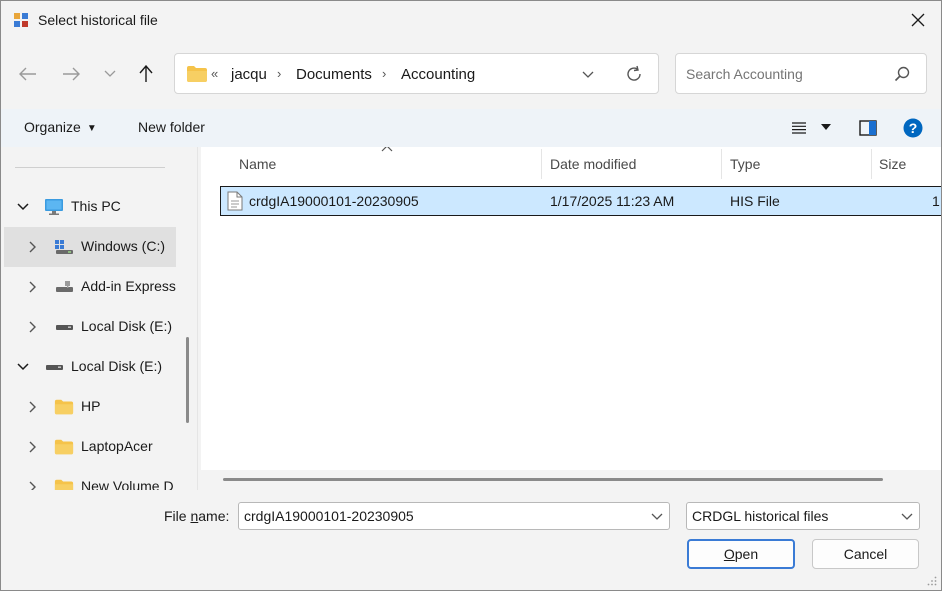 The image size is (942, 591). I want to click on file-type-filter: CRDGL historical files, so click(803, 516).